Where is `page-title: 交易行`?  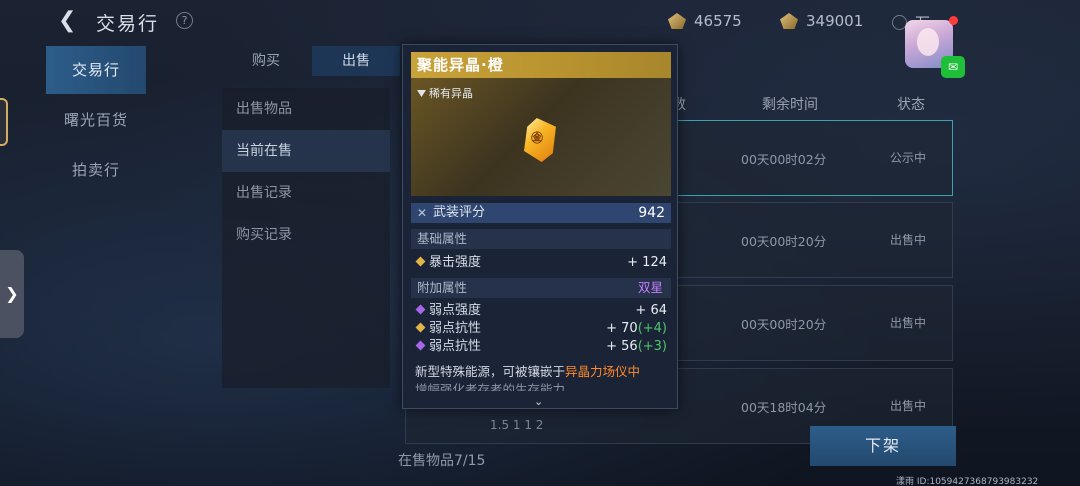 page-title: 交易行 is located at coordinates (128, 24).